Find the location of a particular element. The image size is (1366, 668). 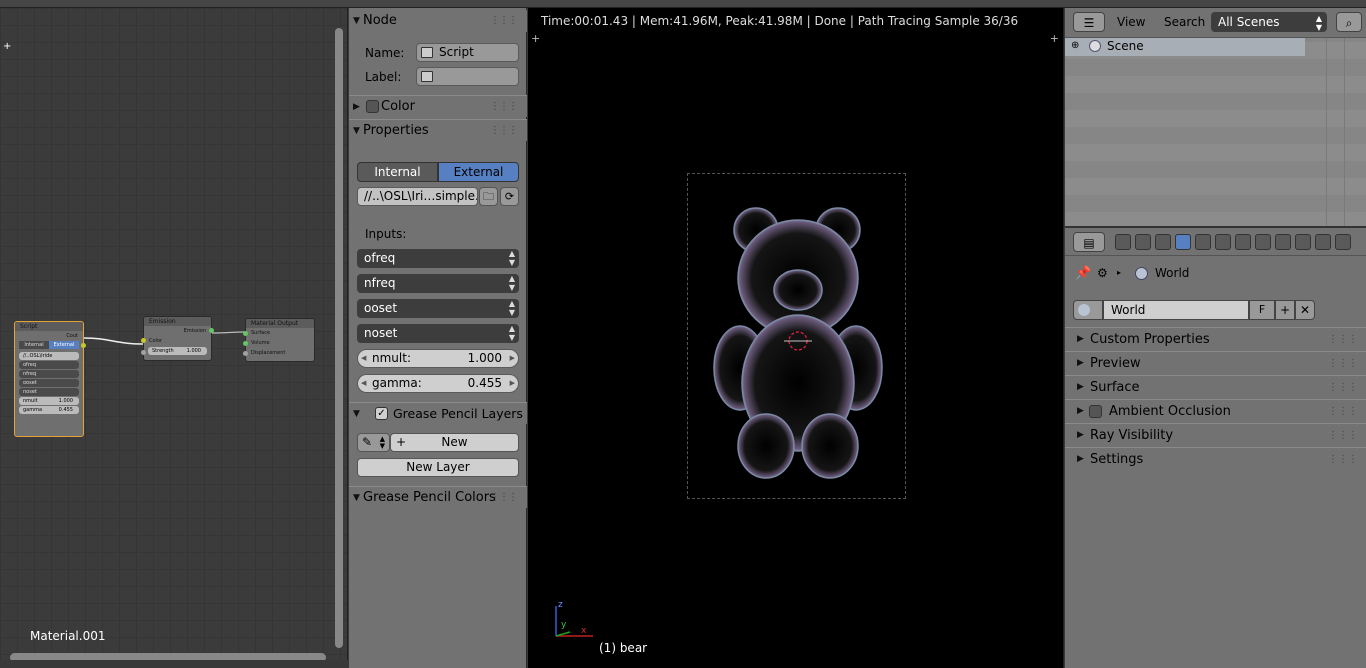

horizontal-scrollbar is located at coordinates (168, 656).